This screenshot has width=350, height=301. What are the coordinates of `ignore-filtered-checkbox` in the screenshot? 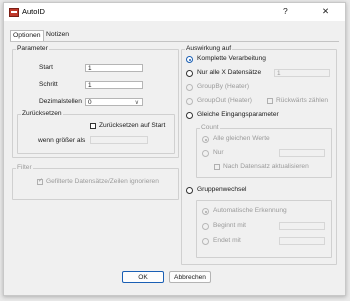 It's located at (40, 181).